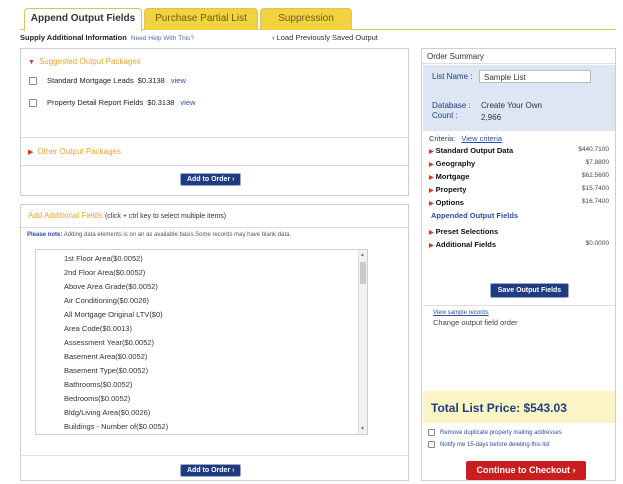 The height and width of the screenshot is (484, 623). Describe the element at coordinates (452, 176) in the screenshot. I see `summary-row-label: Mortgage` at that location.